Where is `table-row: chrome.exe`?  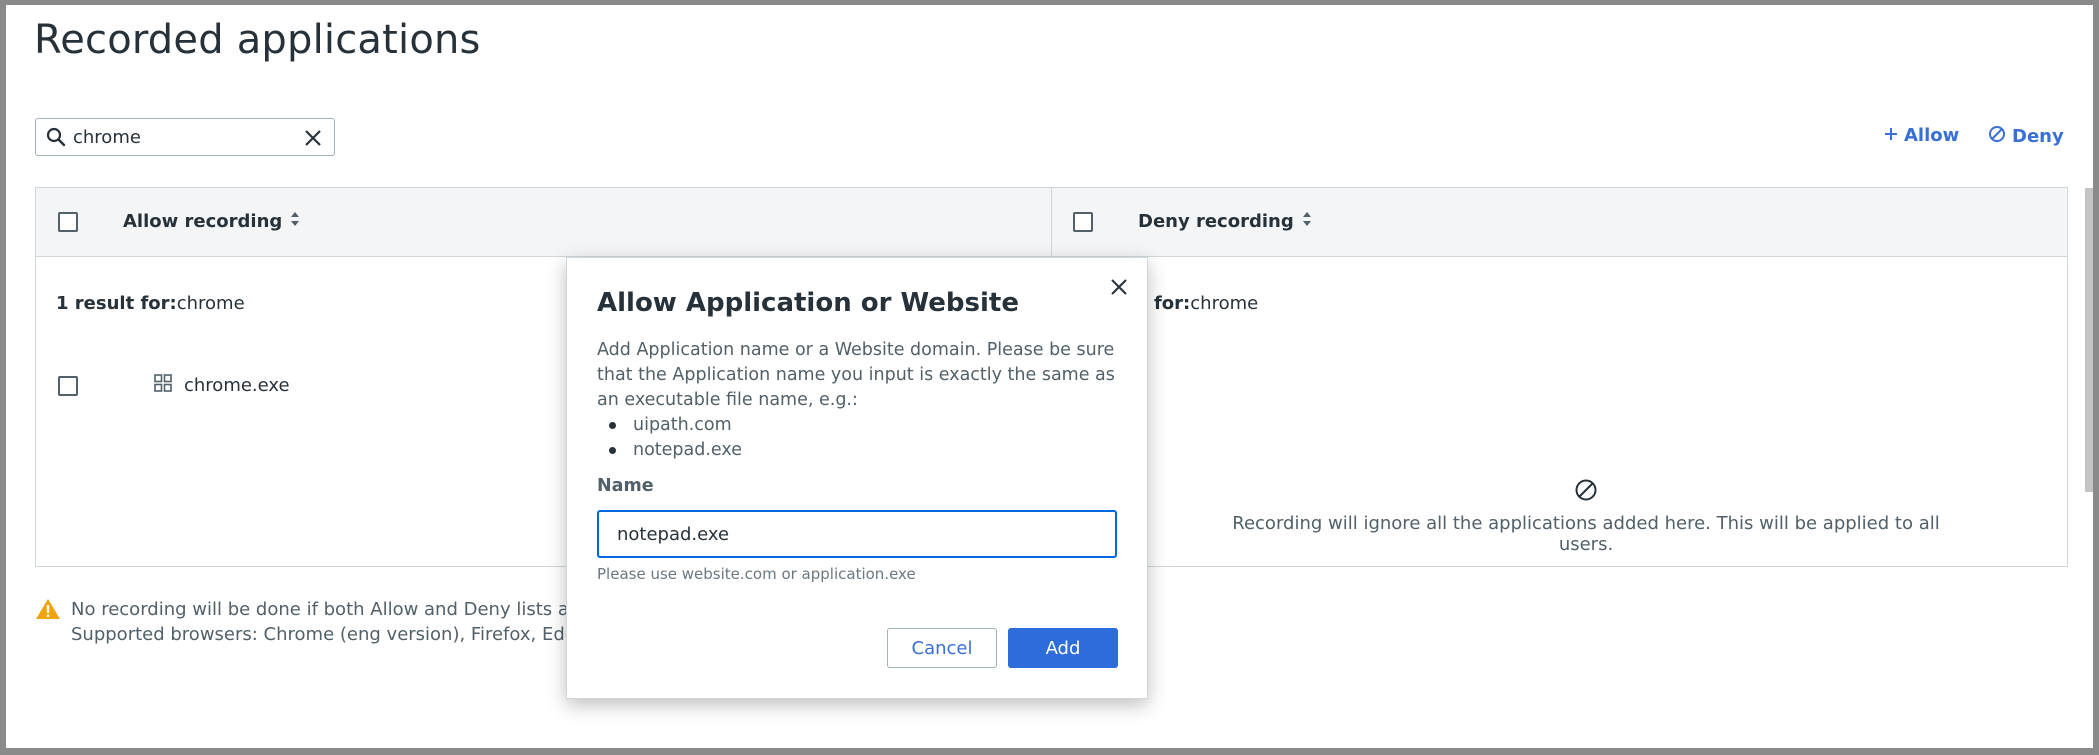 table-row: chrome.exe is located at coordinates (222, 385).